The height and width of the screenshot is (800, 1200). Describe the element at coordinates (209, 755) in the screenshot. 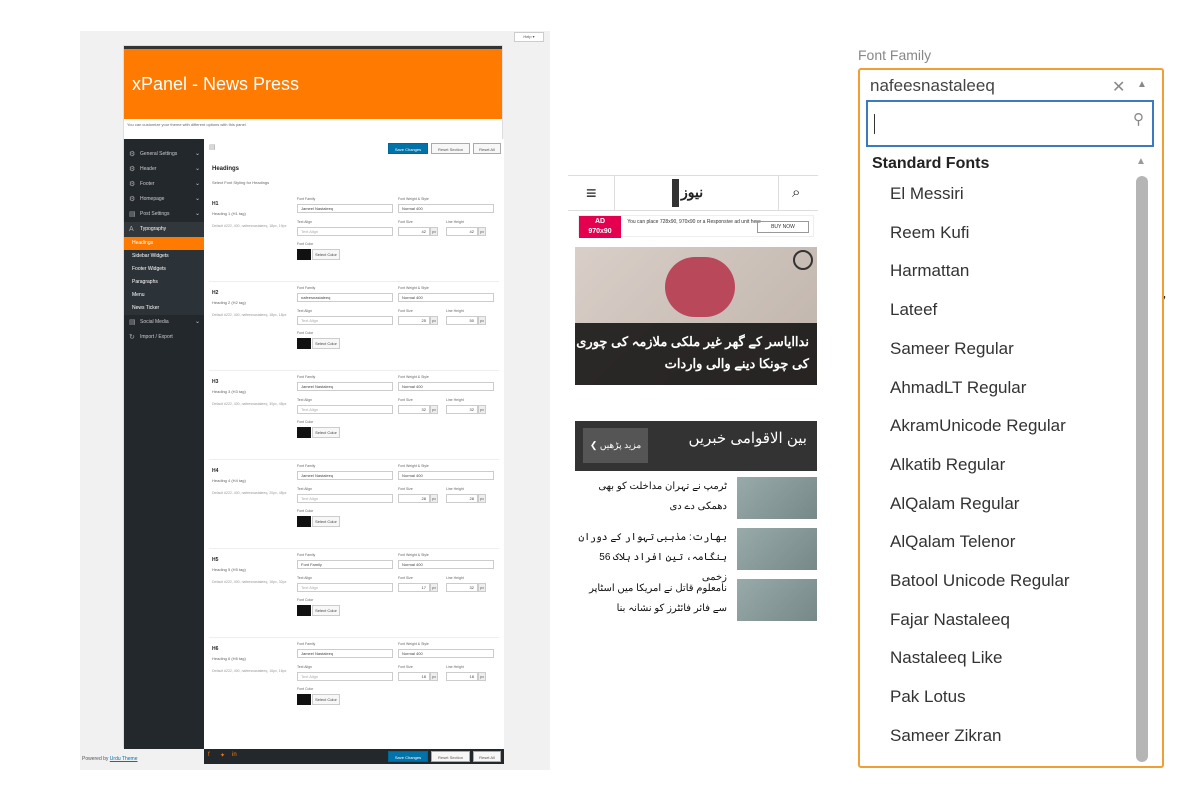

I see `facebook-icon: f` at that location.